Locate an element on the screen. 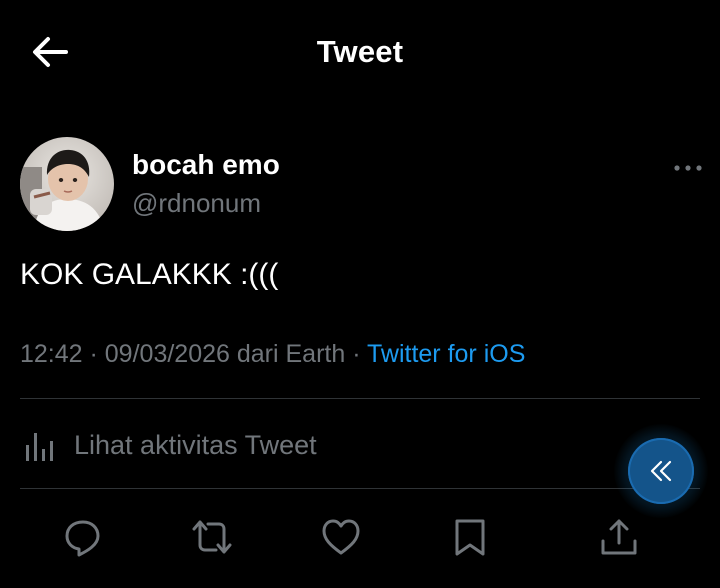 The height and width of the screenshot is (588, 720). tweet-text: KOK GALAKKK :((( is located at coordinates (149, 274).